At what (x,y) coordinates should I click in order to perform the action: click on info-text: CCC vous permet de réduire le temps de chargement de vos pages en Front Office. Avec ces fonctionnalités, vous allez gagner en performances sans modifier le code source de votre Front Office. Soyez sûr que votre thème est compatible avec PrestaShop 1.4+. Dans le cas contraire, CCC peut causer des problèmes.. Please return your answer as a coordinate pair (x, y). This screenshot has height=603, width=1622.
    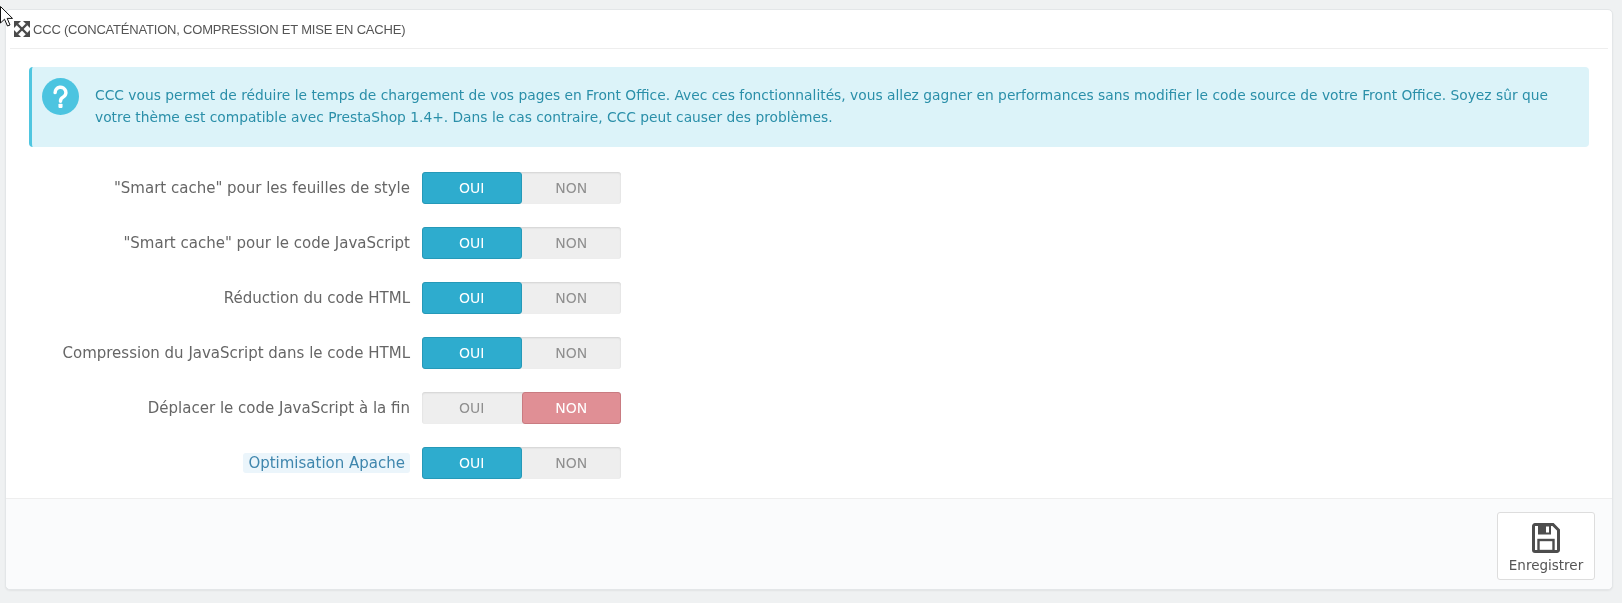
    Looking at the image, I should click on (822, 106).